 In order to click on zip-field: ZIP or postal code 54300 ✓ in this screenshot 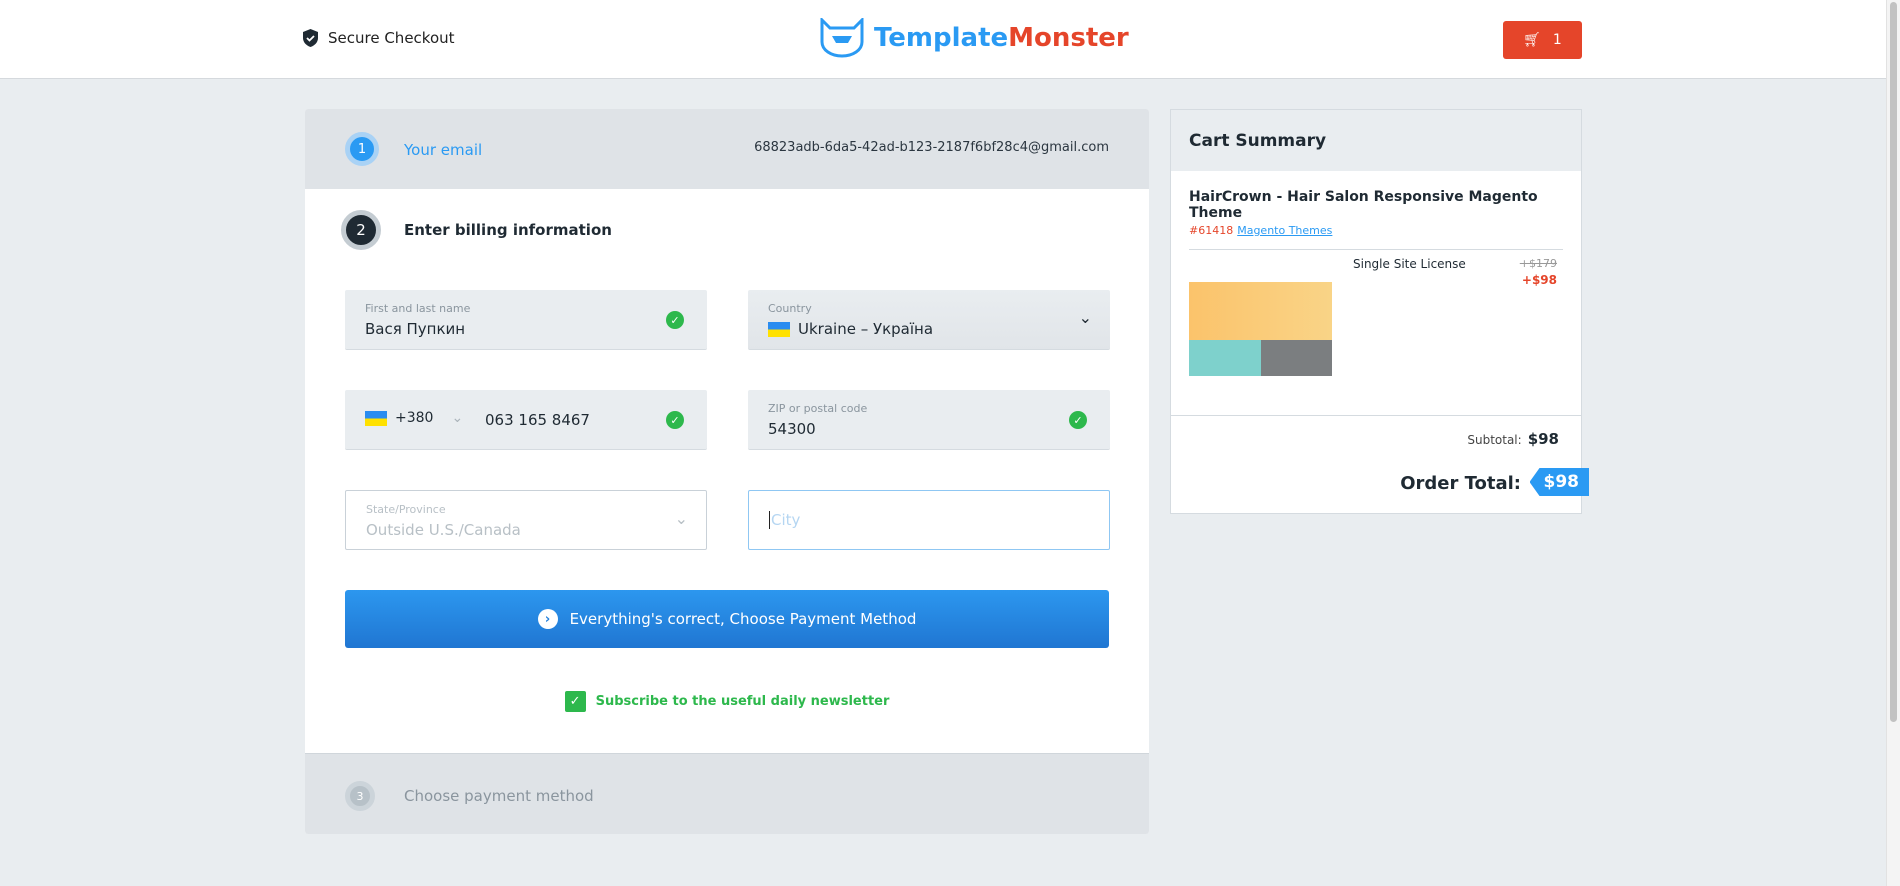, I will do `click(929, 420)`.